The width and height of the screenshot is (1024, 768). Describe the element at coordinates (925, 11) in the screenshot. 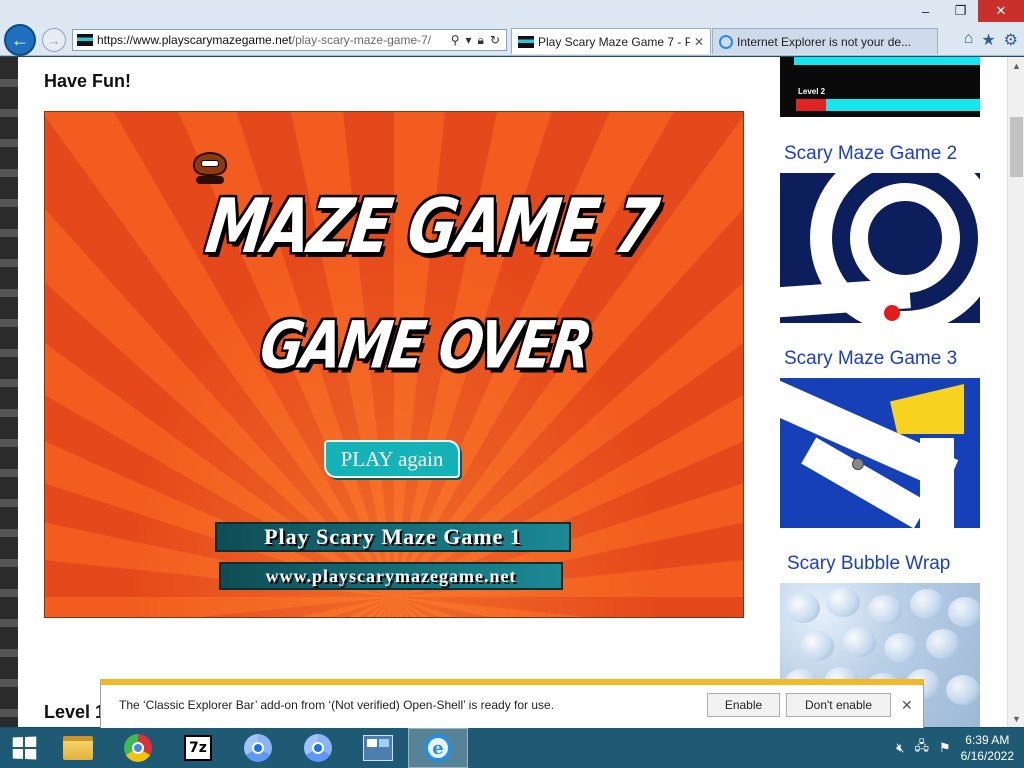

I see `minimize-button: –` at that location.